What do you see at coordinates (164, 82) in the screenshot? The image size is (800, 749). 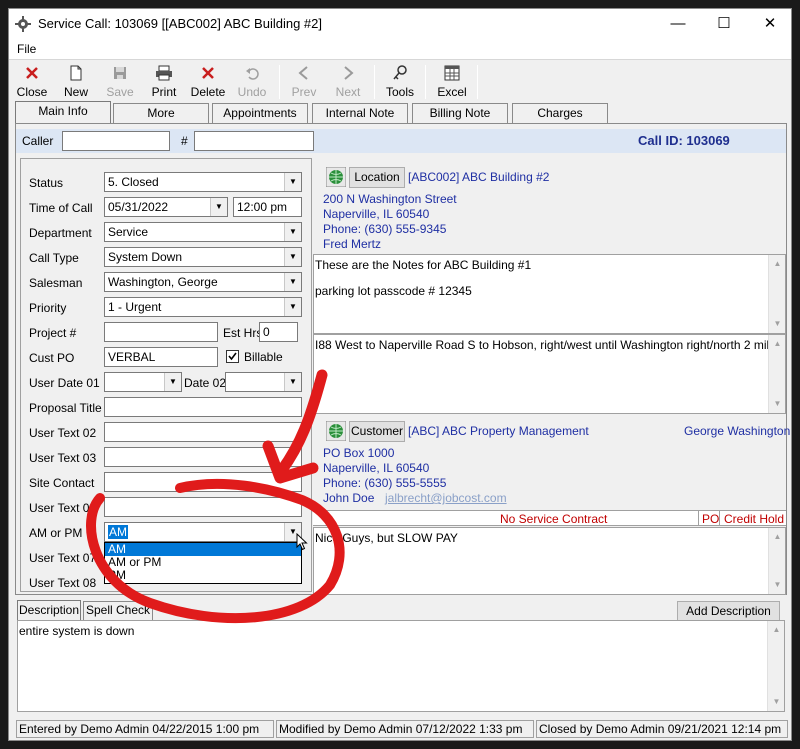 I see `print-button: Print` at bounding box center [164, 82].